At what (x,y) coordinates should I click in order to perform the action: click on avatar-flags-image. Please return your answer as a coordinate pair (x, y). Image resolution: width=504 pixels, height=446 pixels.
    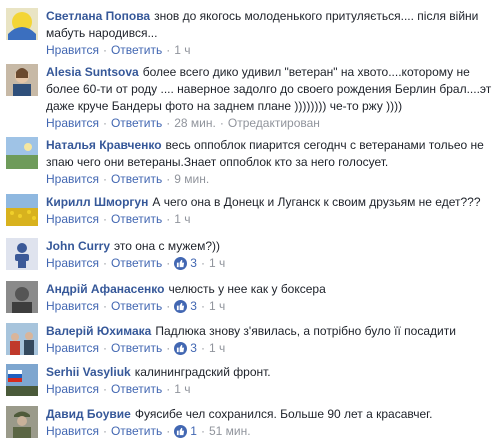
    Looking at the image, I should click on (22, 380).